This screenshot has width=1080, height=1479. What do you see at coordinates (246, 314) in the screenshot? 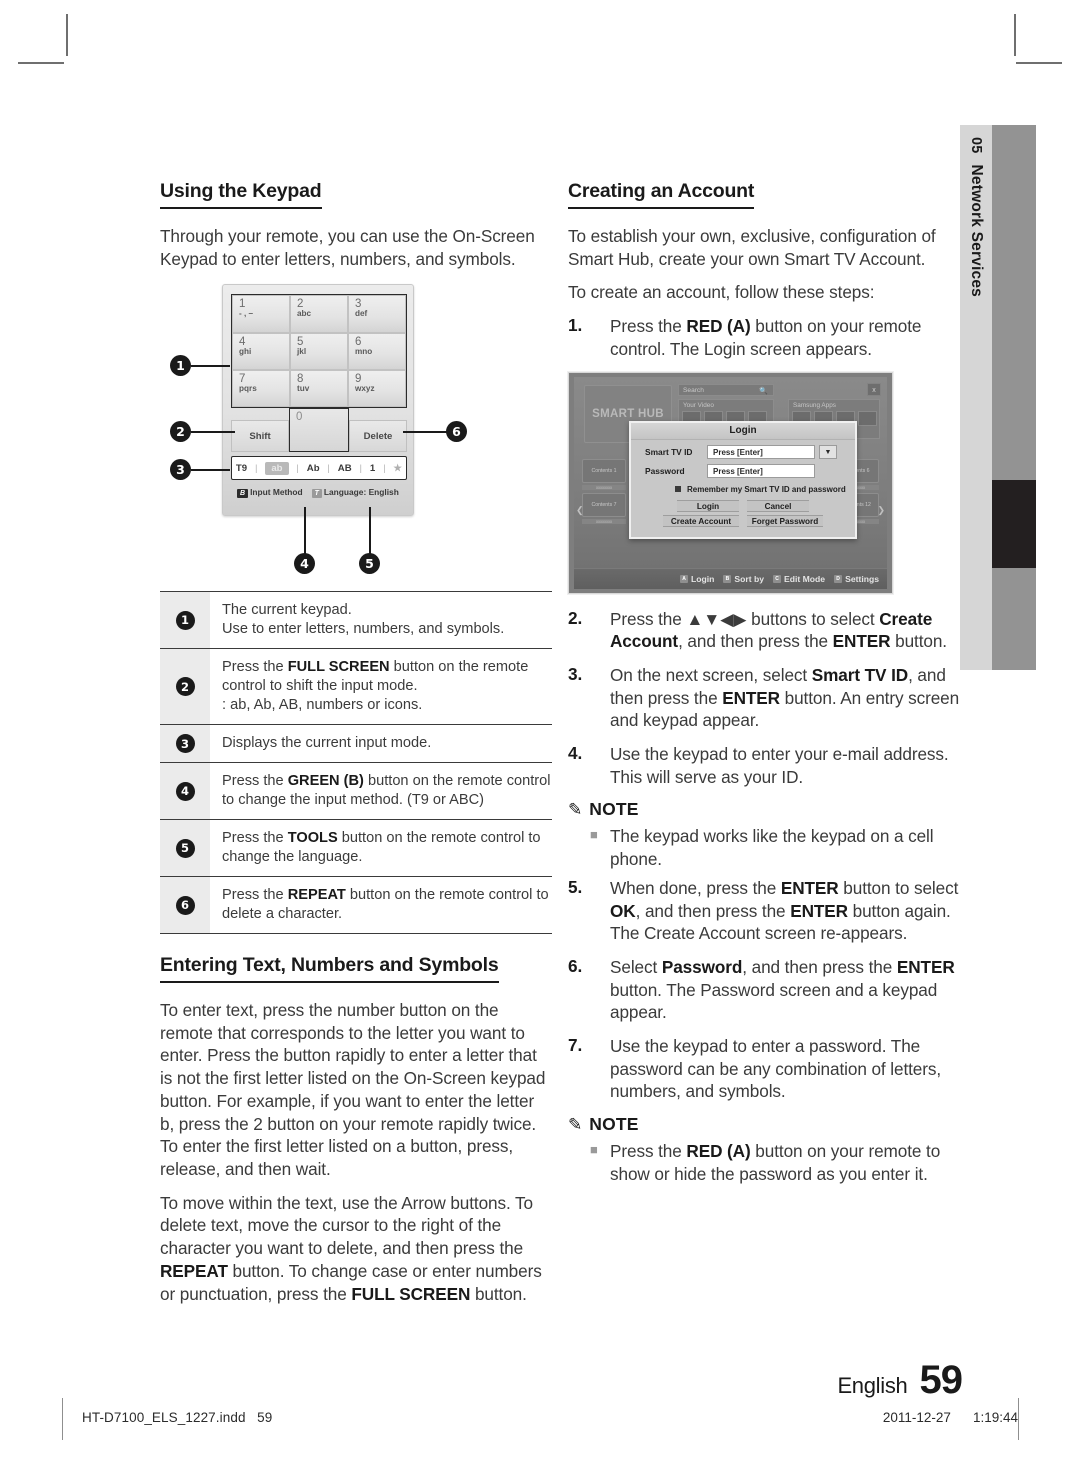
I see `keypad-key-letters: - , –` at bounding box center [246, 314].